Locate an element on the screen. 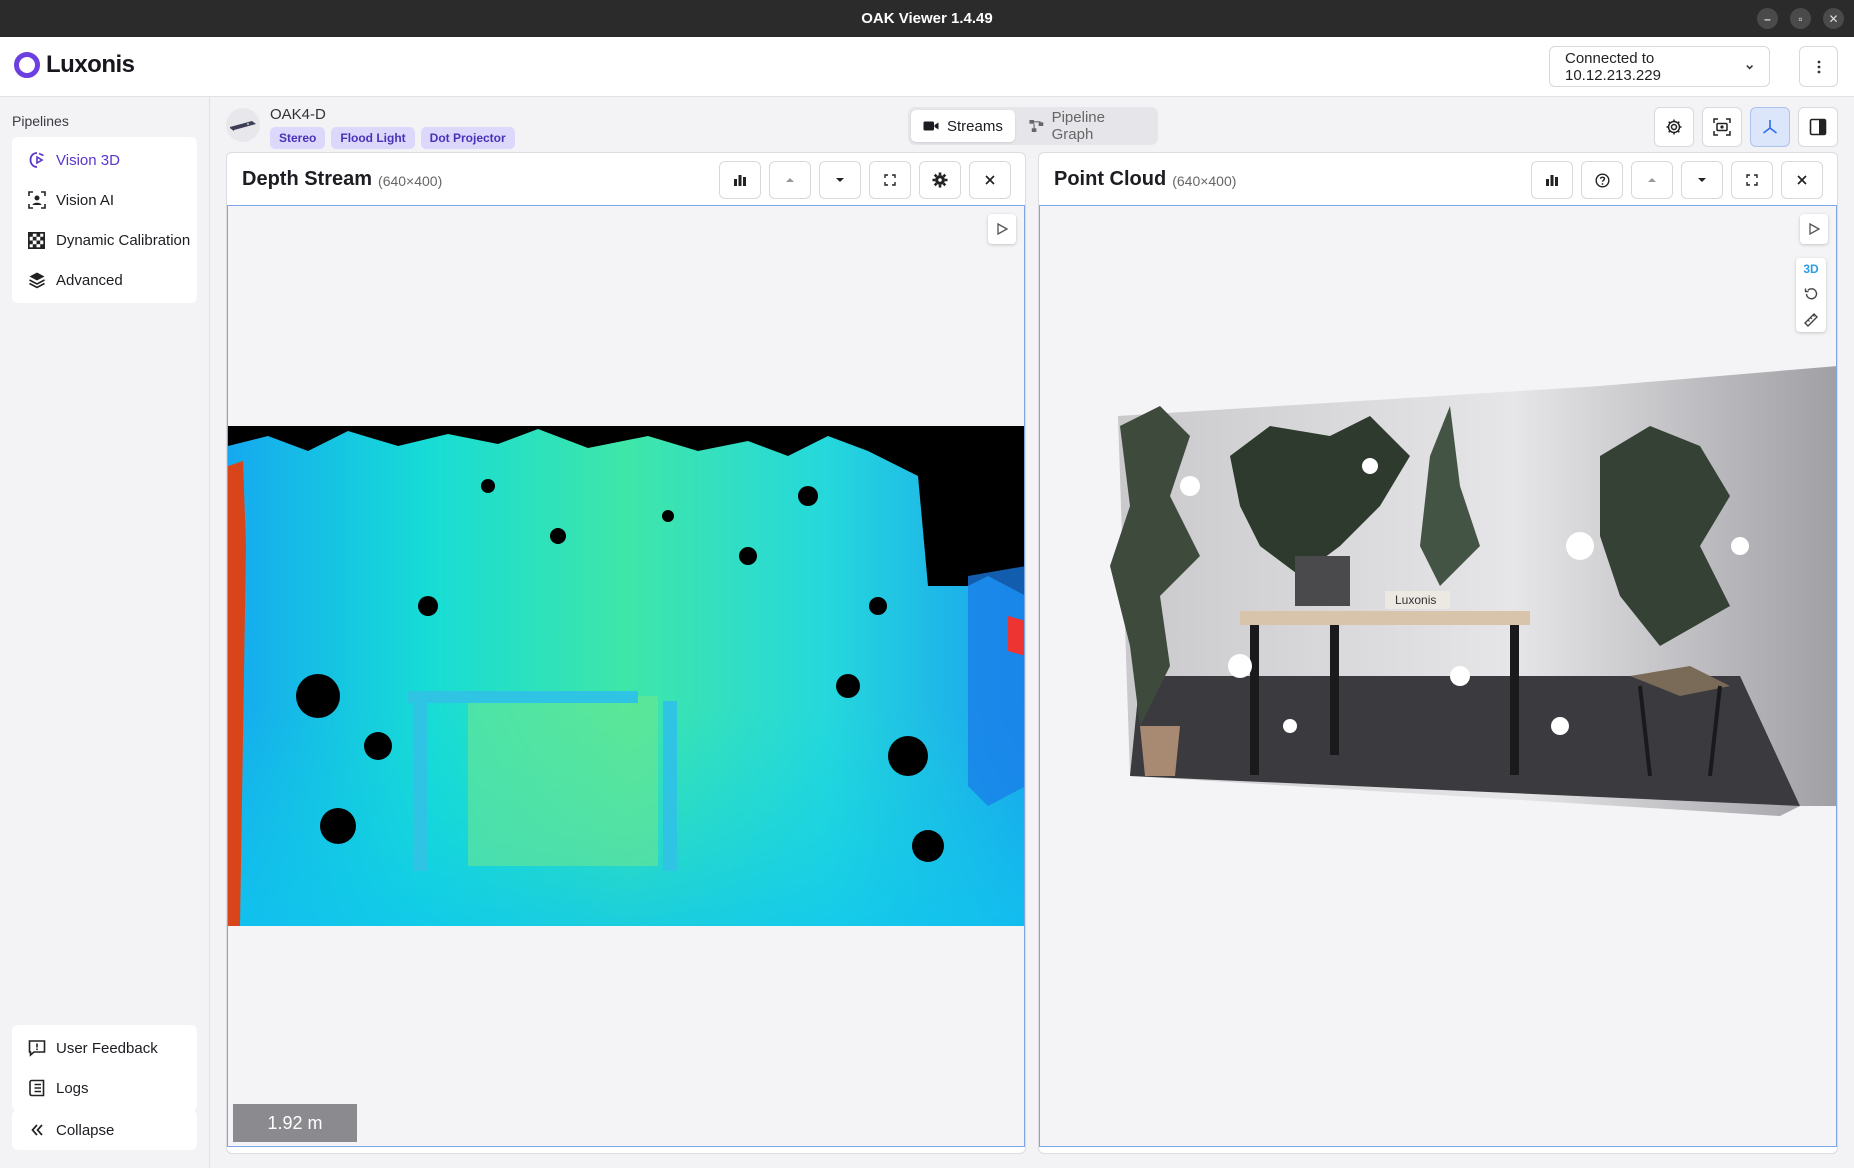 This screenshot has height=1168, width=1854. bar-chart-icon is located at coordinates (1552, 180).